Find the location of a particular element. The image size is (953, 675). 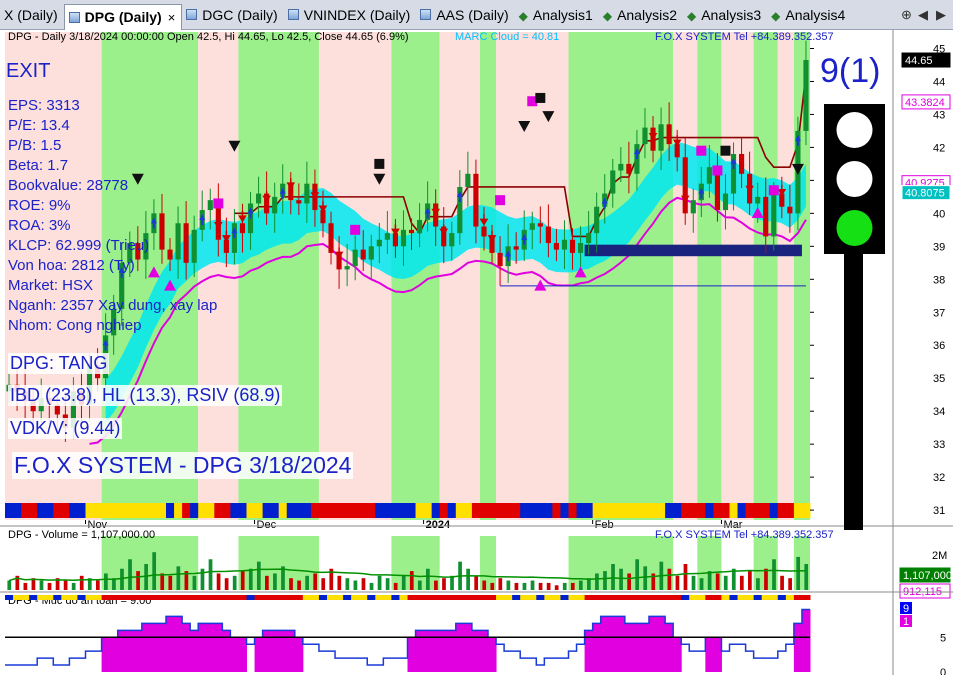

tab-label: VNINDEX (Daily) is located at coordinates (357, 14).